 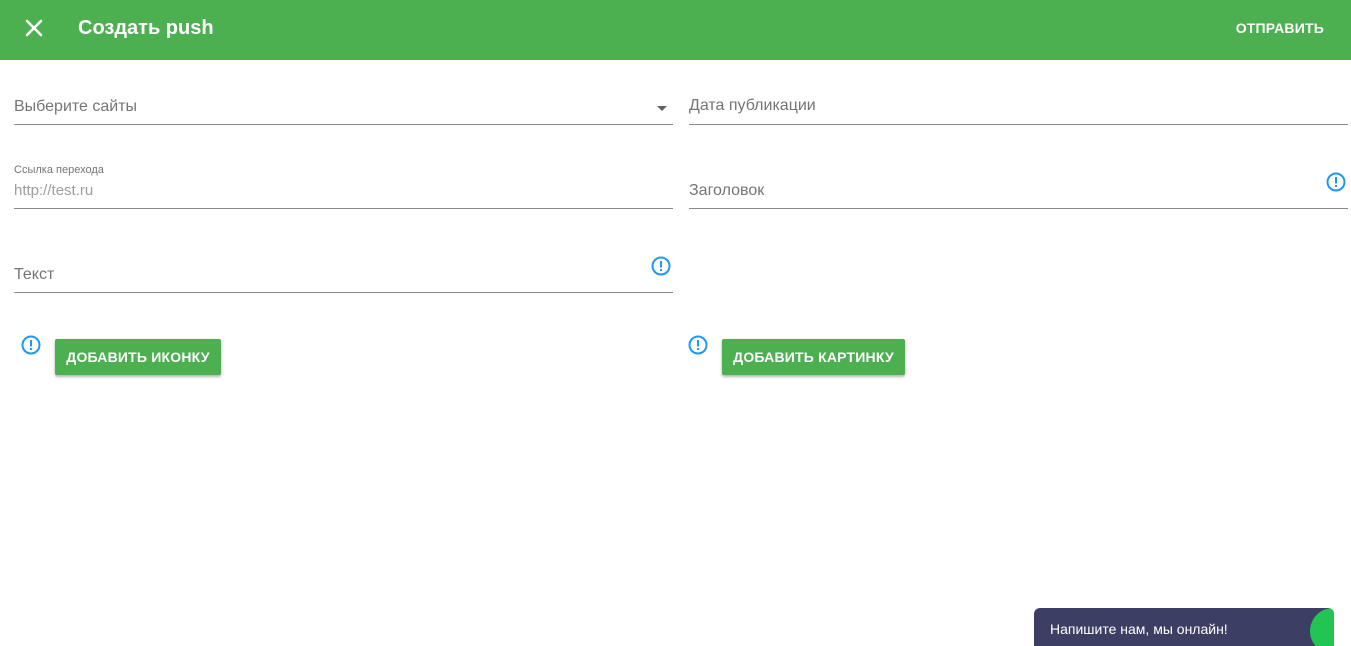 I want to click on chat-widget-text: Напишите нам, мы онлайн!, so click(x=1139, y=629).